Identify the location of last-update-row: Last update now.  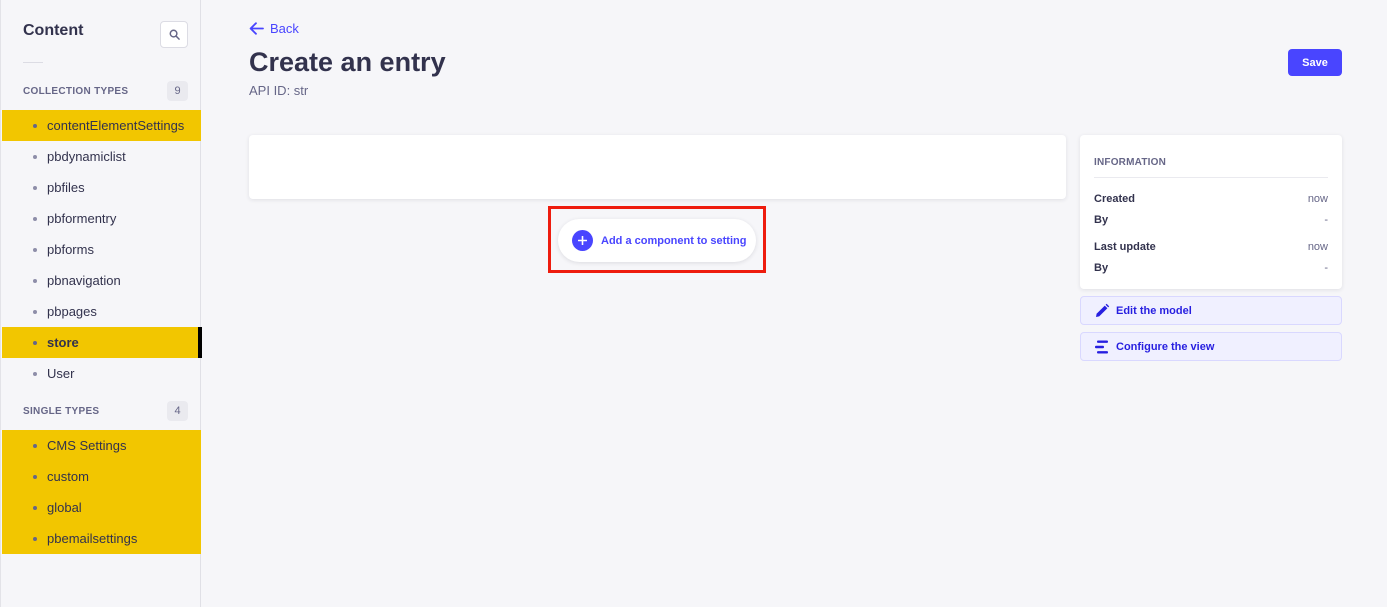
(1211, 247).